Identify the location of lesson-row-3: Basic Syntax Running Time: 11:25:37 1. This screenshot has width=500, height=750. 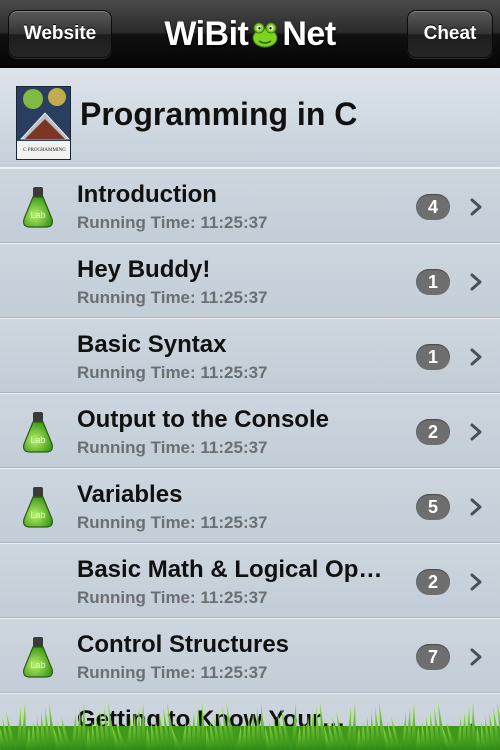
(250, 355).